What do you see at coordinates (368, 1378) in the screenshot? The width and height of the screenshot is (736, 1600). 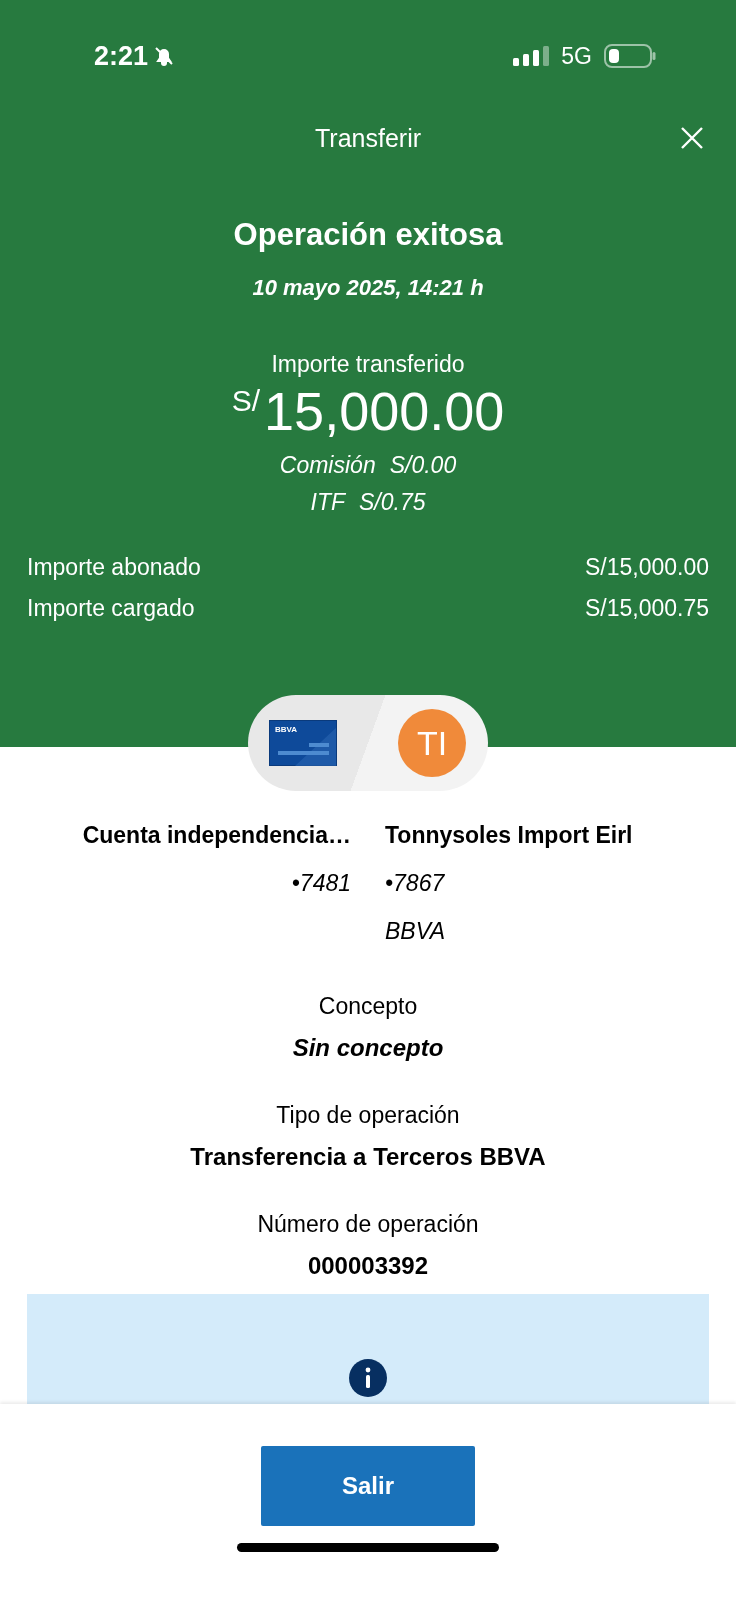 I see `info-icon` at bounding box center [368, 1378].